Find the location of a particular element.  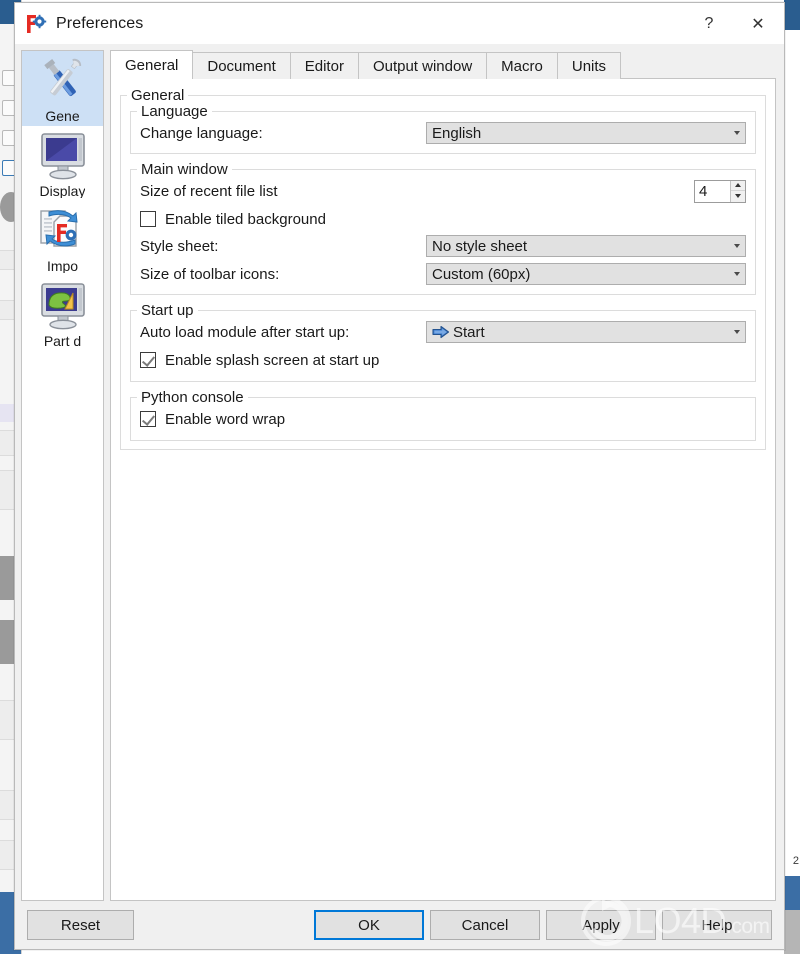

background-right-accent is located at coordinates (792, 894).